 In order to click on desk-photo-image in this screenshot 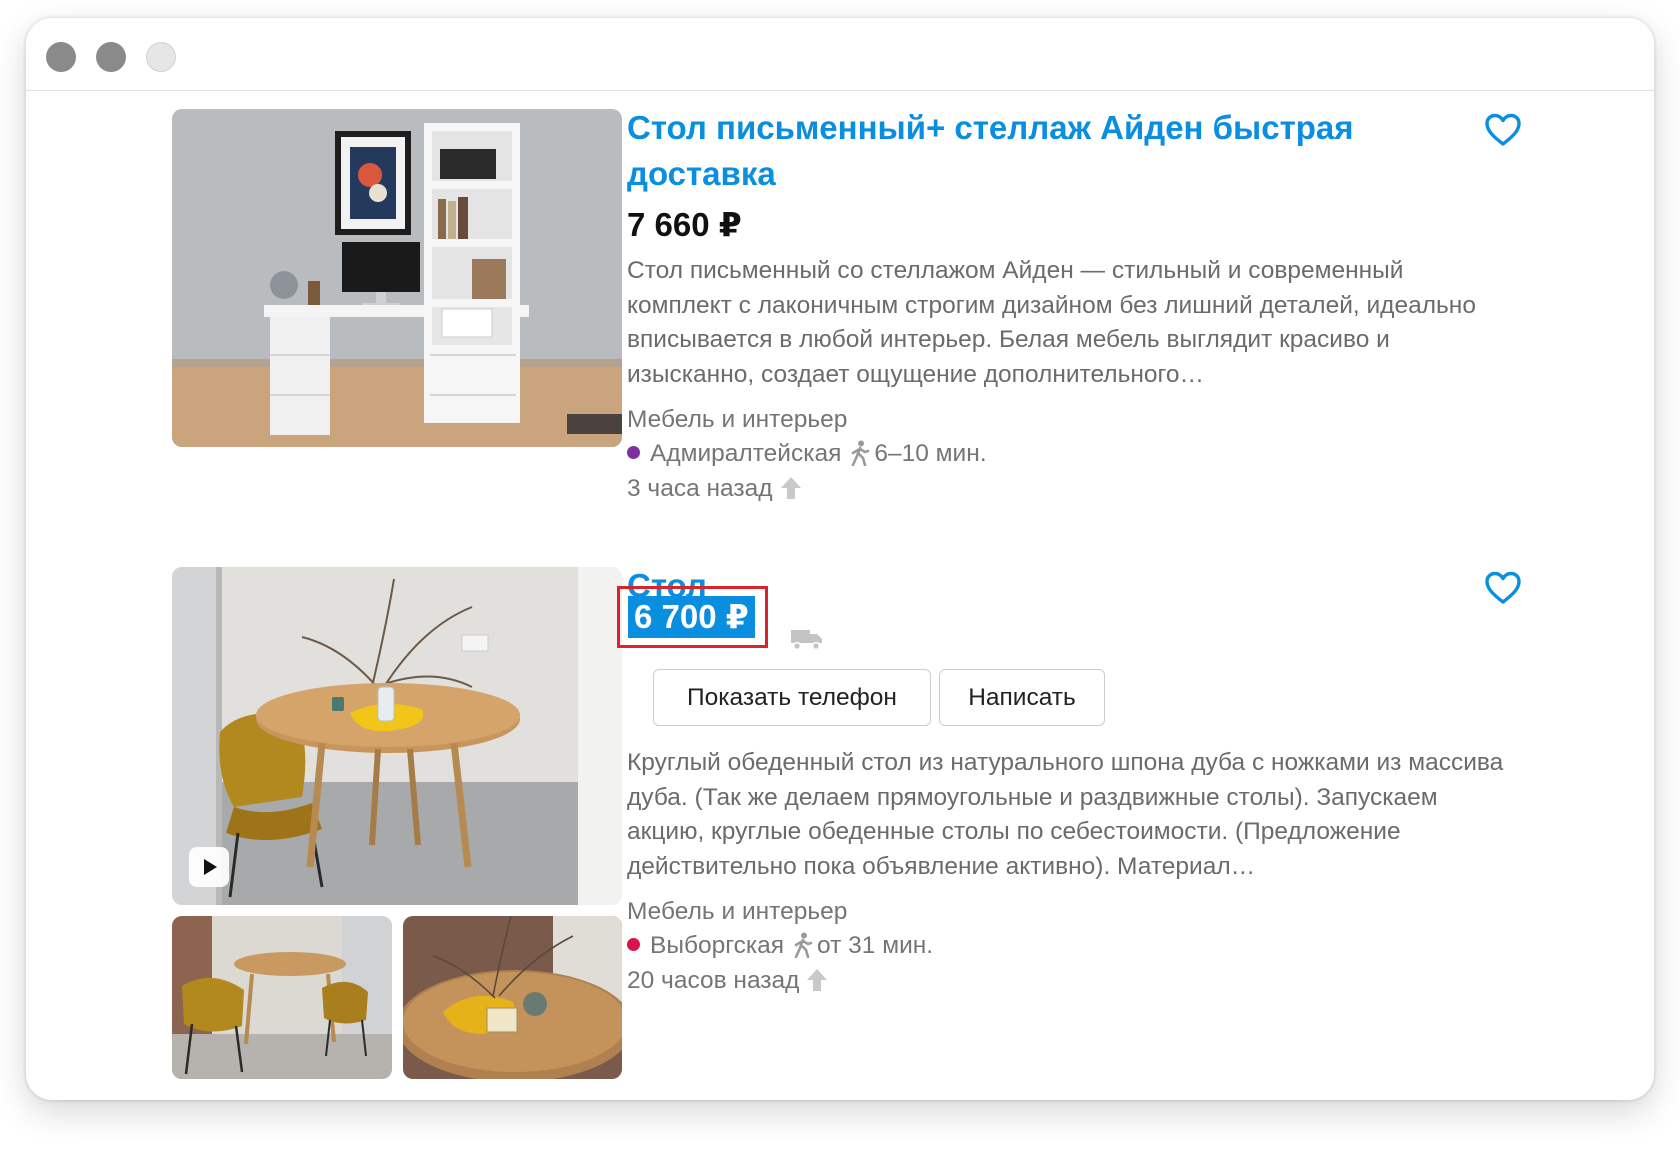, I will do `click(397, 278)`.